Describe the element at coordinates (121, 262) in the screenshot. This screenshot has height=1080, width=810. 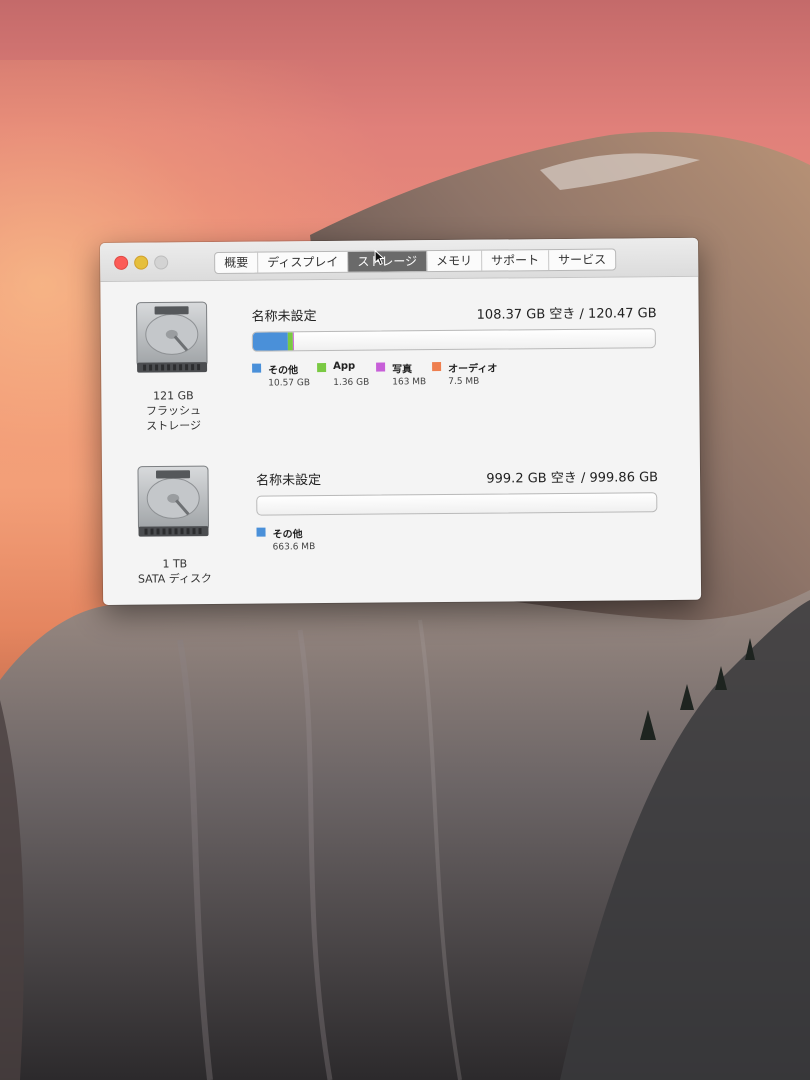
I see `close-window-button` at that location.